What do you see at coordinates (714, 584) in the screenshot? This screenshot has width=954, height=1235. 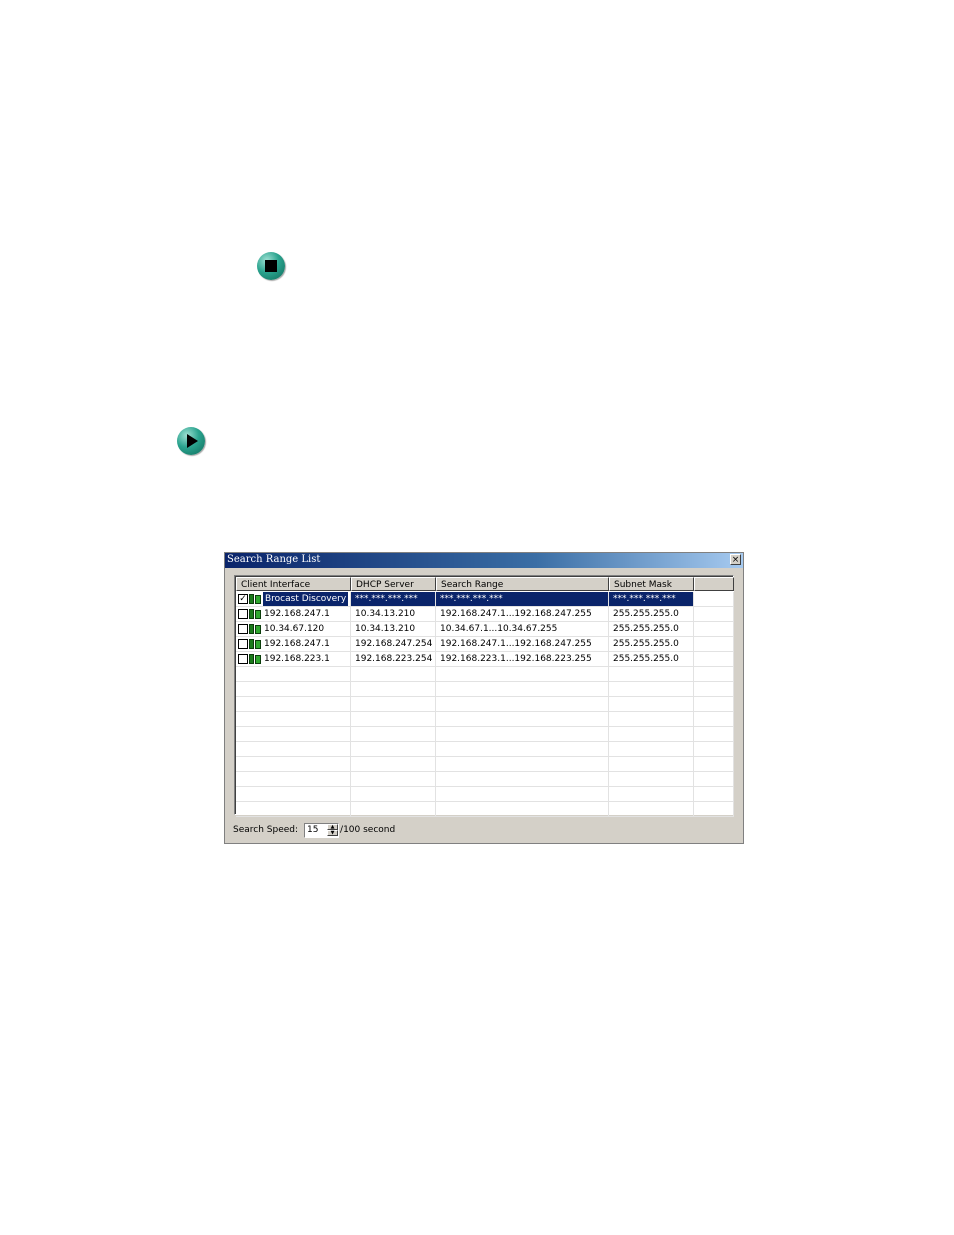 I see `column-header-filler` at bounding box center [714, 584].